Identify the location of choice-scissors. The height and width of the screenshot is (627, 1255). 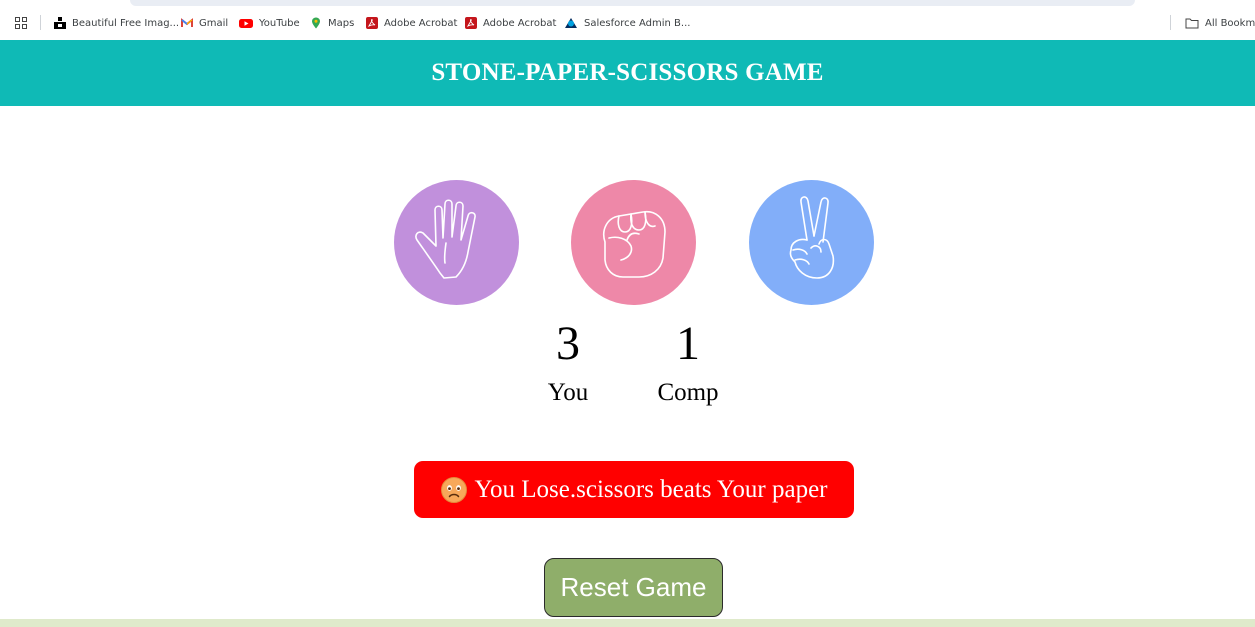
(811, 242).